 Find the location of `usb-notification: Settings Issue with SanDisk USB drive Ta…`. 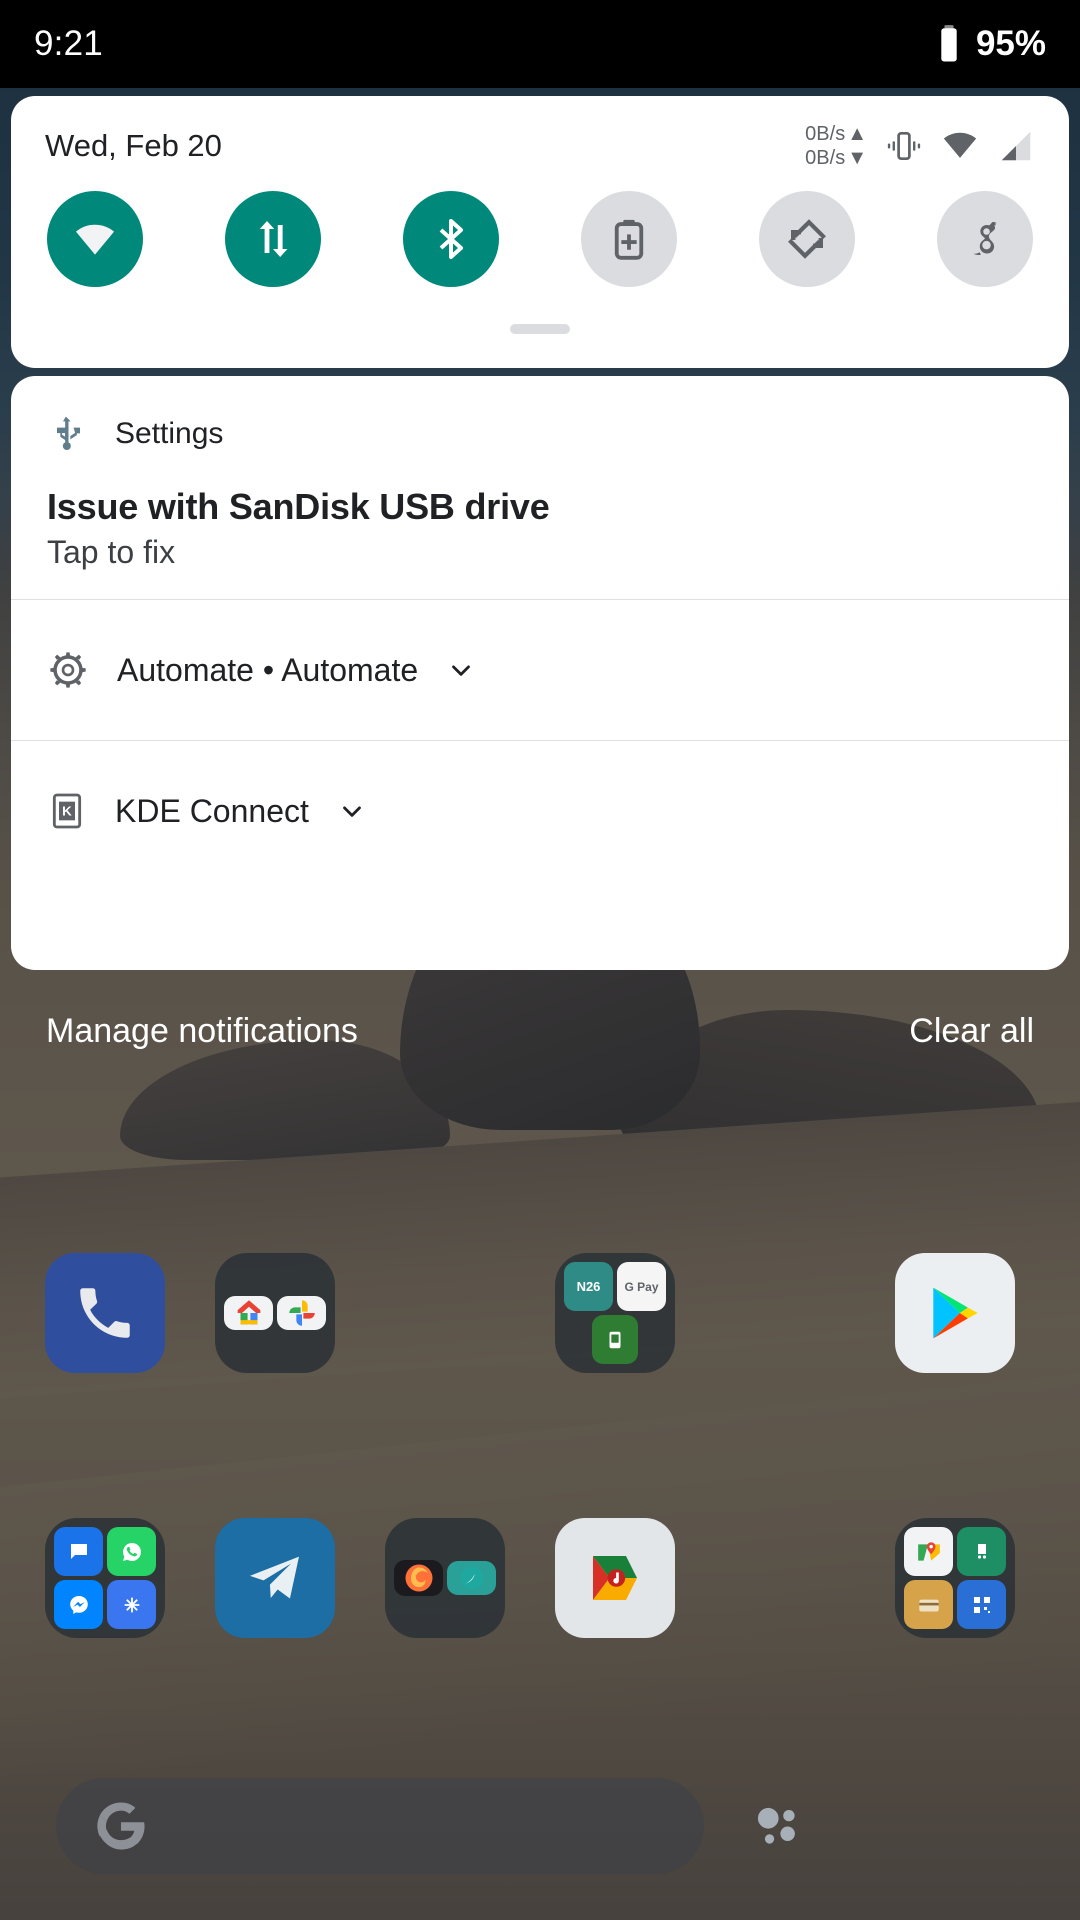

usb-notification: Settings Issue with SanDisk USB drive Ta… is located at coordinates (540, 487).